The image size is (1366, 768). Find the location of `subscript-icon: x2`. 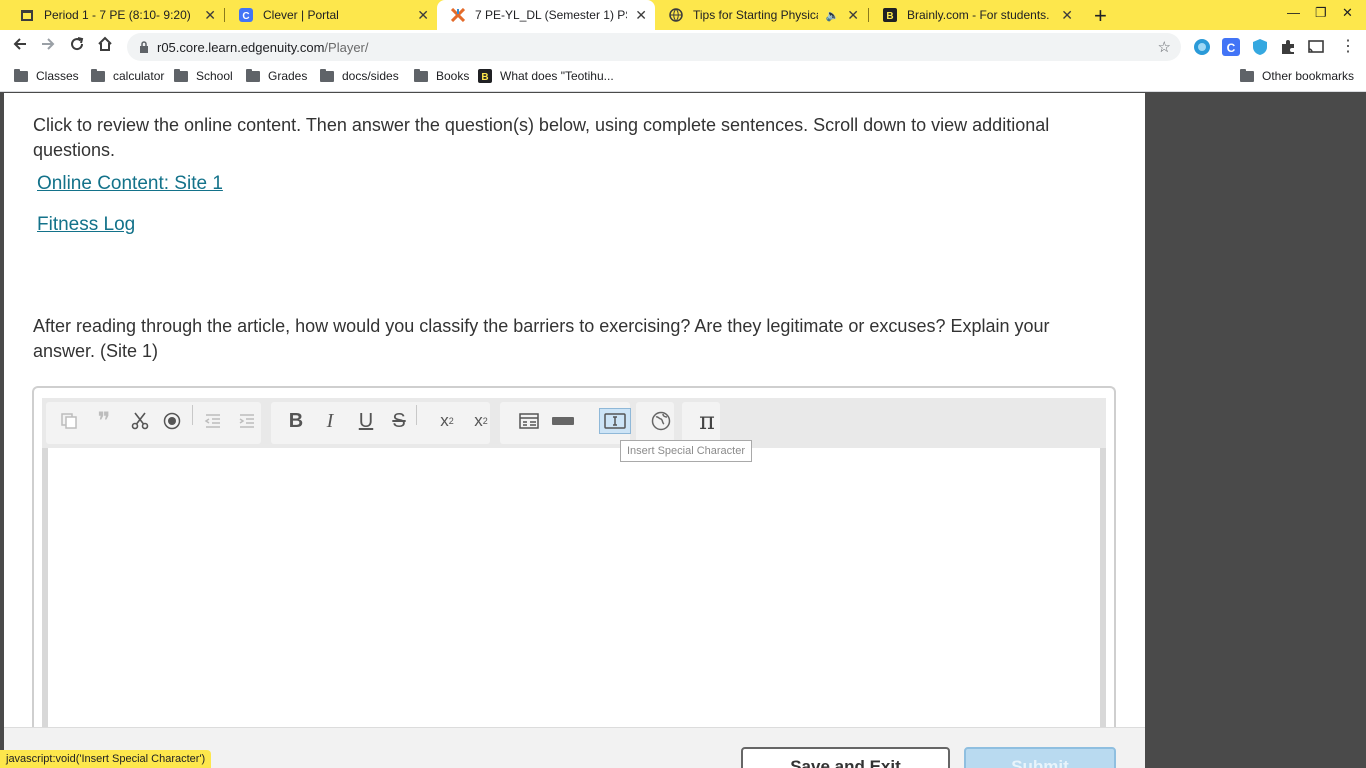

subscript-icon: x2 is located at coordinates (447, 421).